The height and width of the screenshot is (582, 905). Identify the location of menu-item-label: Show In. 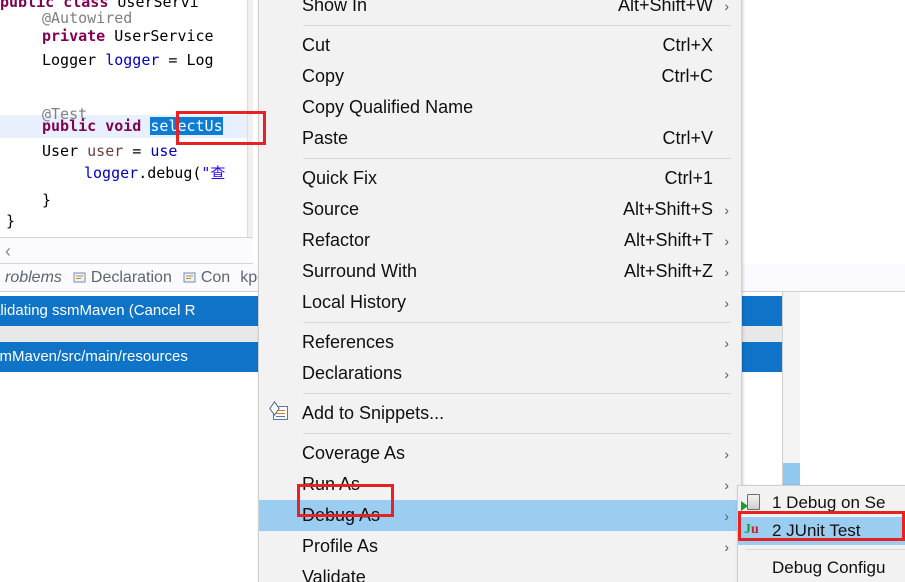
(335, 7).